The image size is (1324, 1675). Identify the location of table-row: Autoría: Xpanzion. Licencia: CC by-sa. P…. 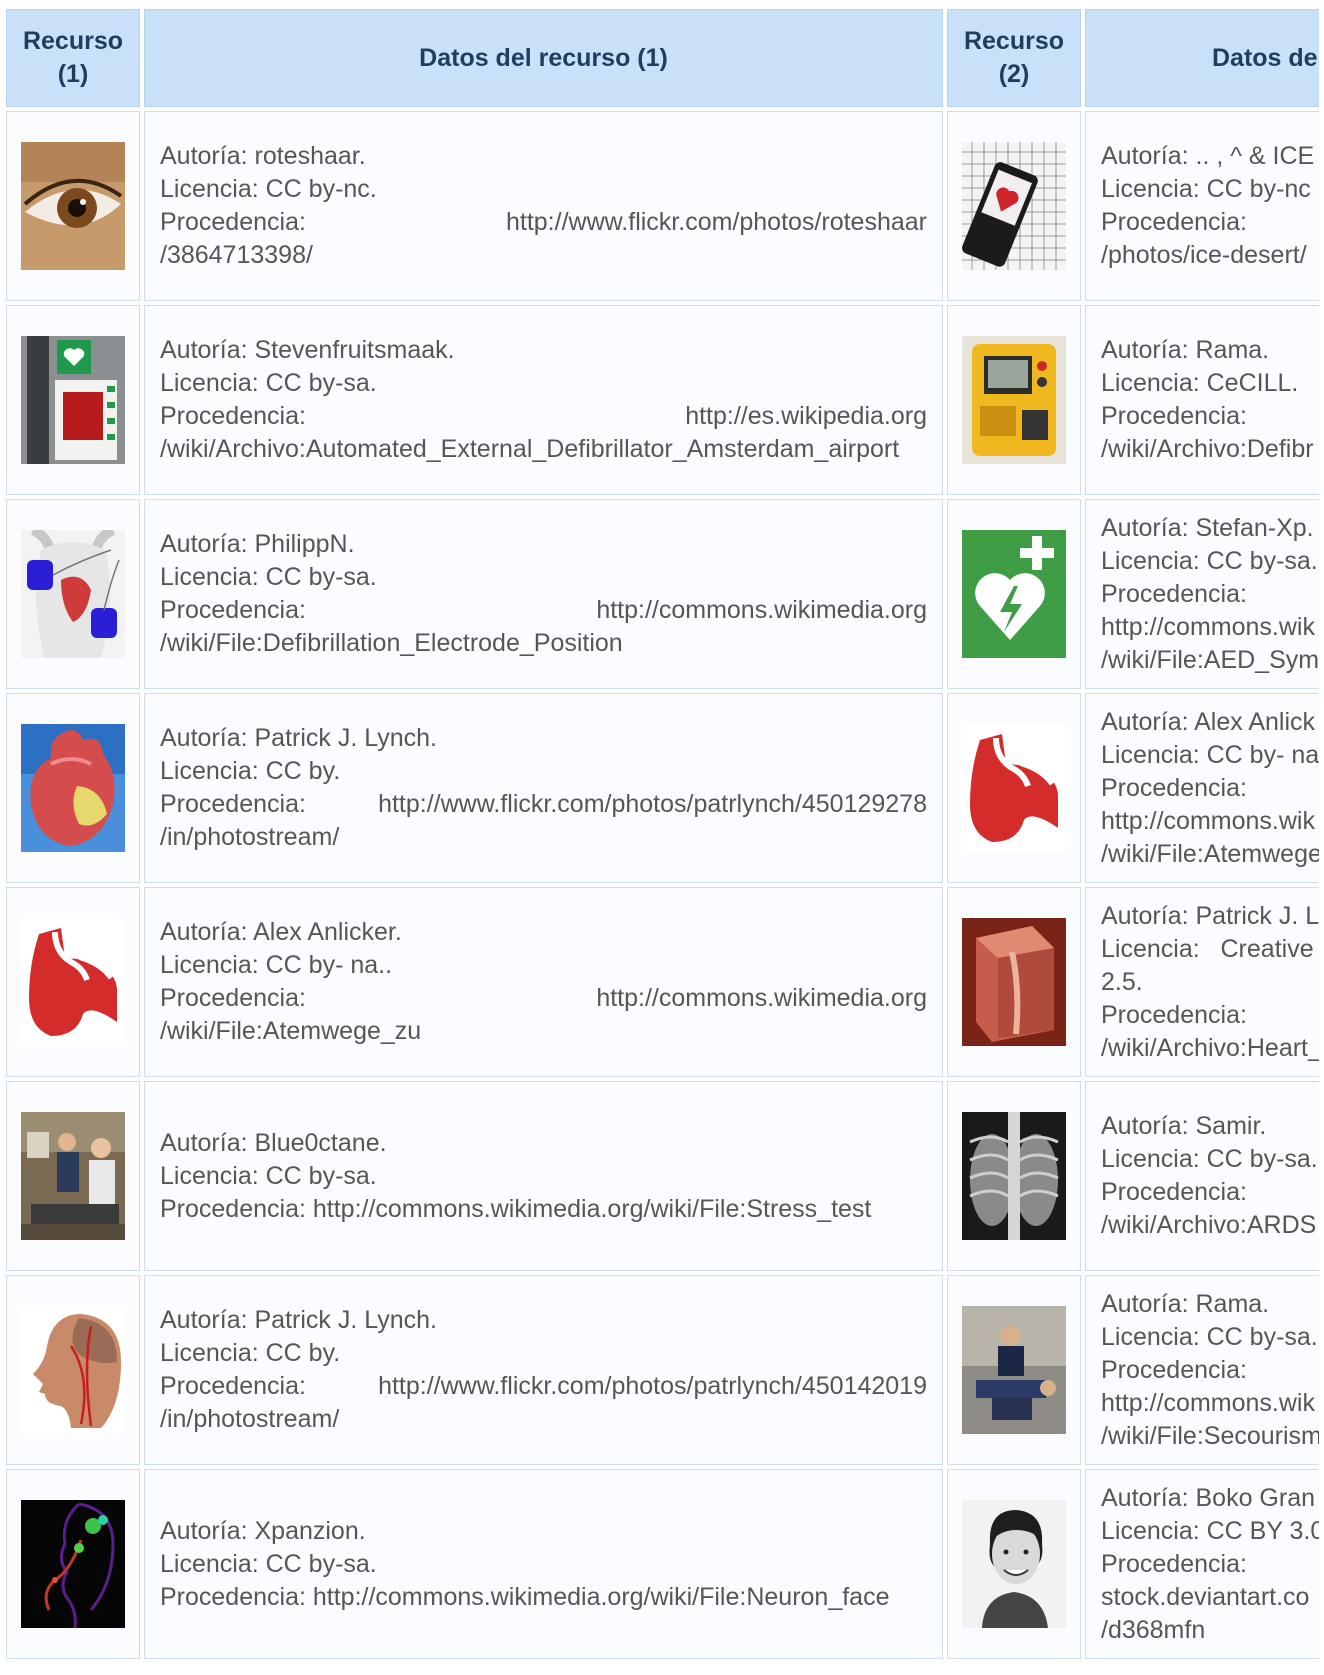
(662, 1564).